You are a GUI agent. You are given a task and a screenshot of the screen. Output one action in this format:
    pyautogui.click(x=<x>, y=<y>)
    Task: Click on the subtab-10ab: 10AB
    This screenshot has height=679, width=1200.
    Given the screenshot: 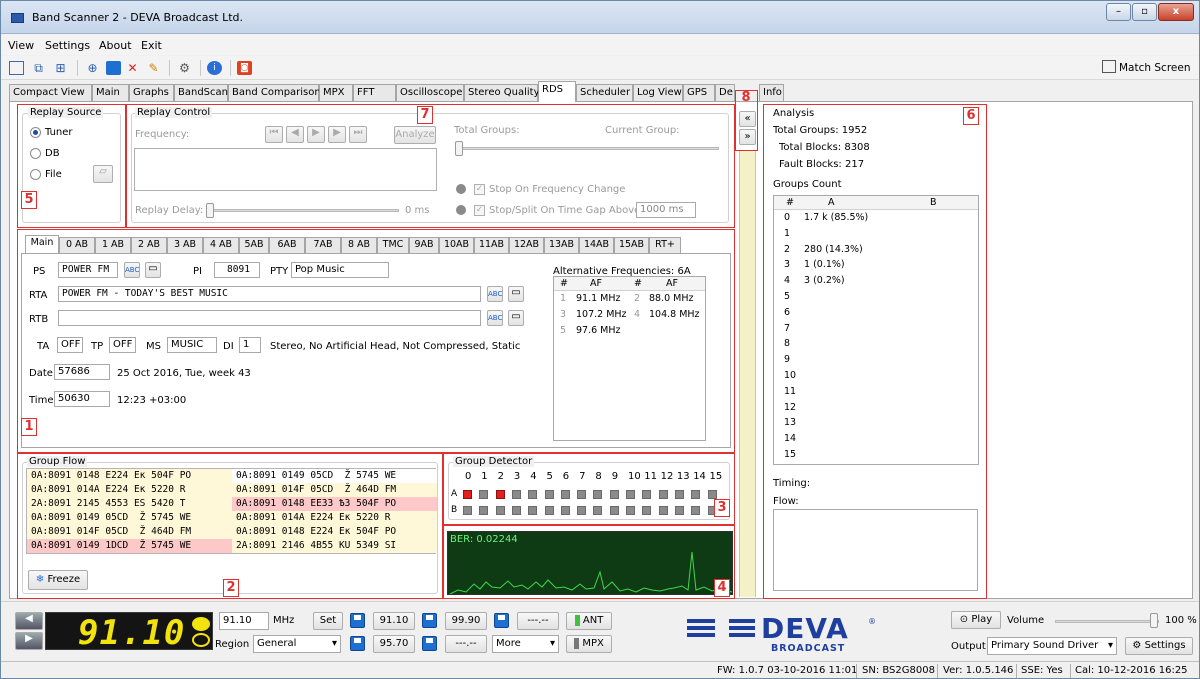 What is the action you would take?
    pyautogui.click(x=456, y=245)
    